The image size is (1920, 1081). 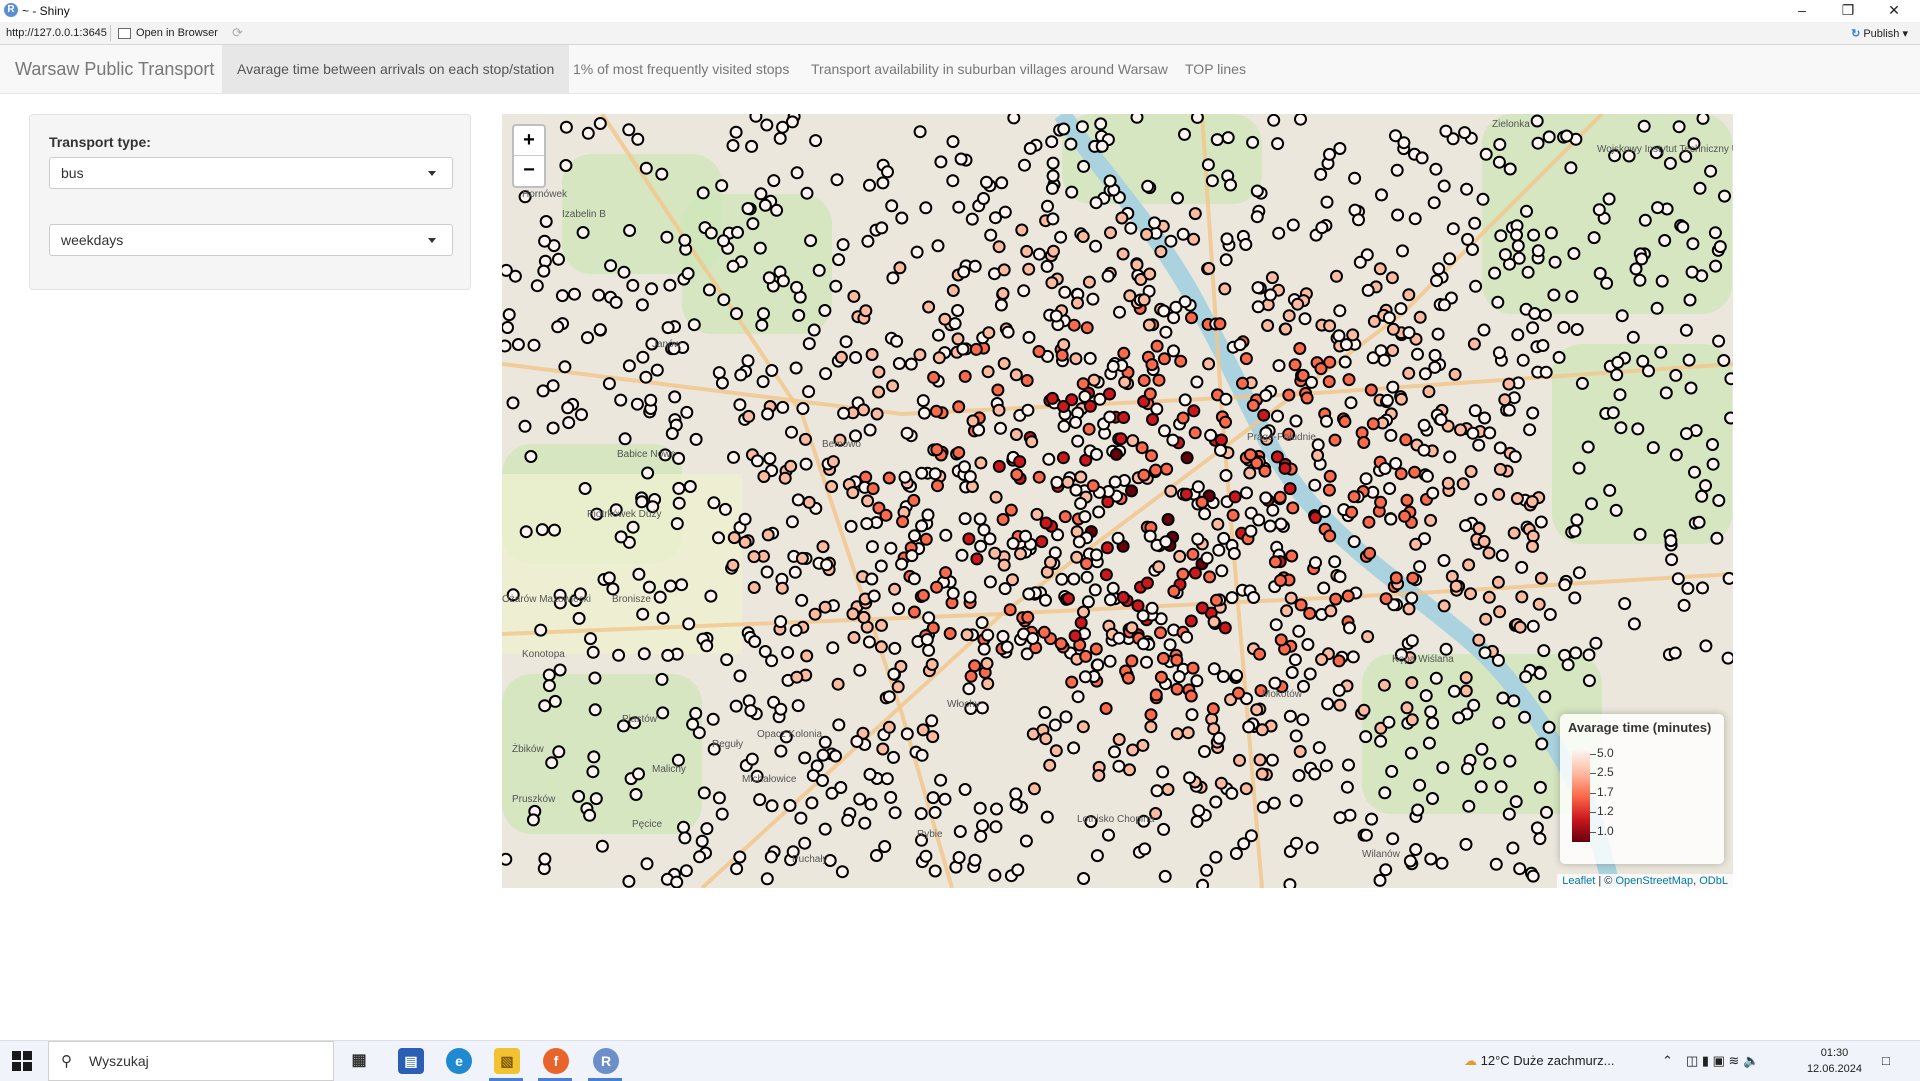 What do you see at coordinates (1667, 1061) in the screenshot?
I see `chevron-up-icon: ⌃` at bounding box center [1667, 1061].